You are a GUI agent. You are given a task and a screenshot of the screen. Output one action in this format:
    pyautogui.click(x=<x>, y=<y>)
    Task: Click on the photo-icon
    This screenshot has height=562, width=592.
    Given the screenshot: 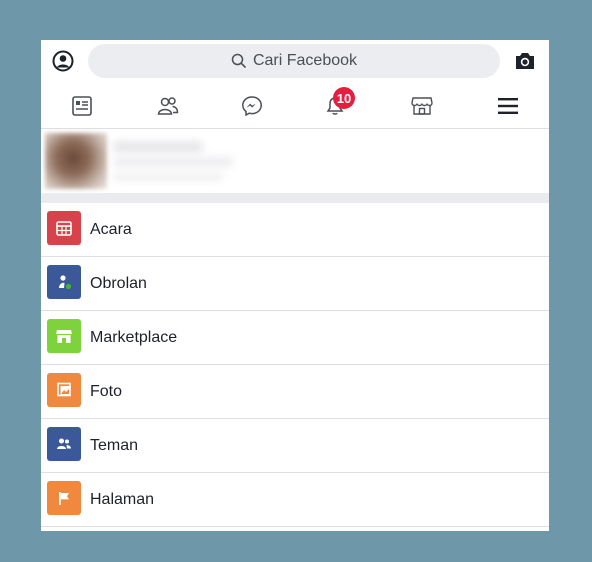 What is the action you would take?
    pyautogui.click(x=64, y=390)
    